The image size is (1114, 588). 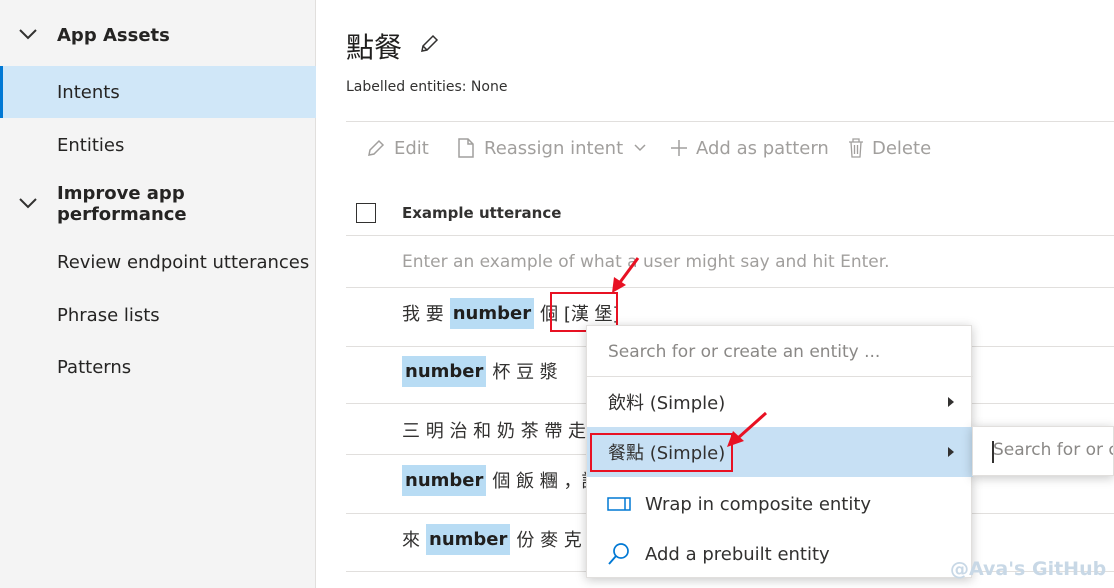 I want to click on sidebar-item-label: Intents, so click(x=88, y=92).